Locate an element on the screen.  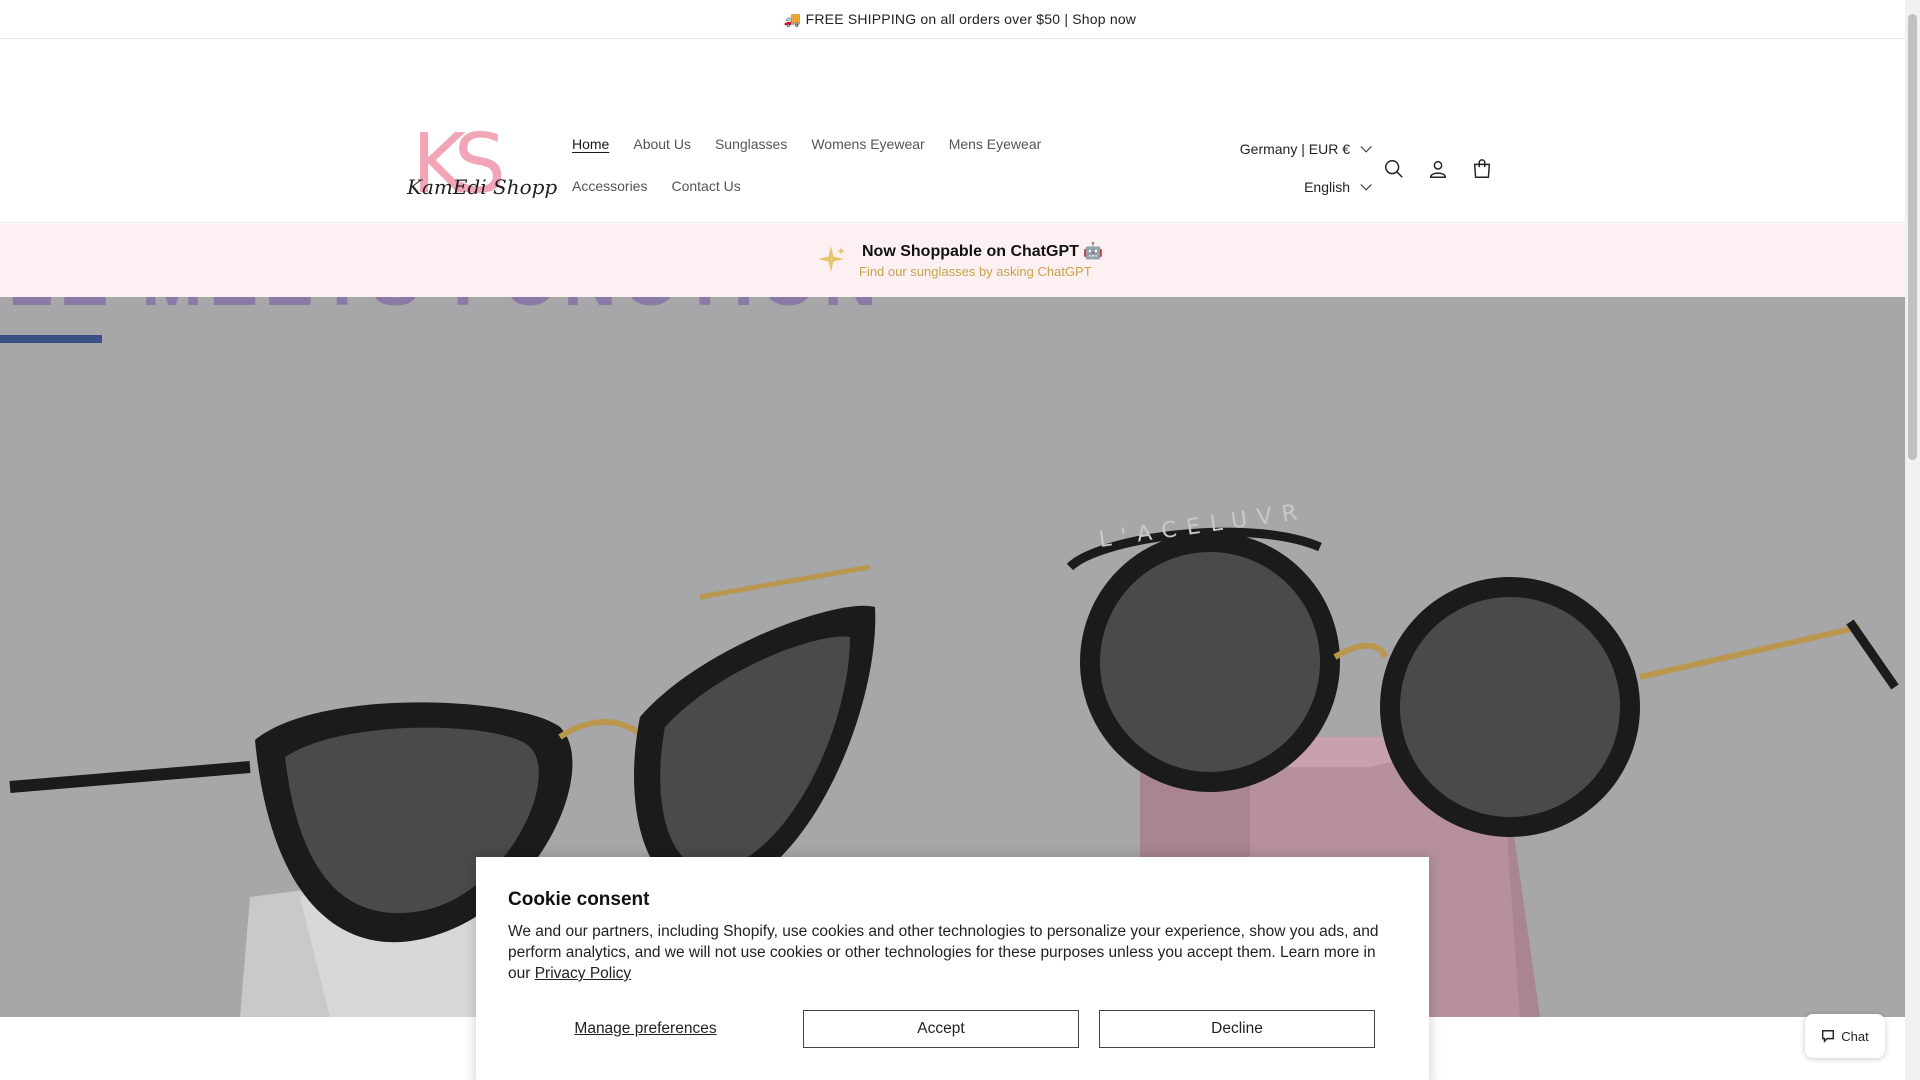
scrollbar-thumb is located at coordinates (1912, 237).